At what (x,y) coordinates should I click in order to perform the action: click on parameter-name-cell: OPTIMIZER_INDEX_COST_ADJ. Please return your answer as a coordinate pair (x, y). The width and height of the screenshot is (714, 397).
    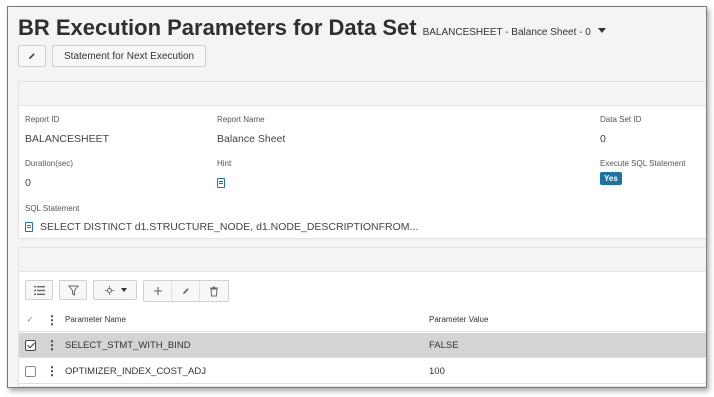
    Looking at the image, I should click on (135, 371).